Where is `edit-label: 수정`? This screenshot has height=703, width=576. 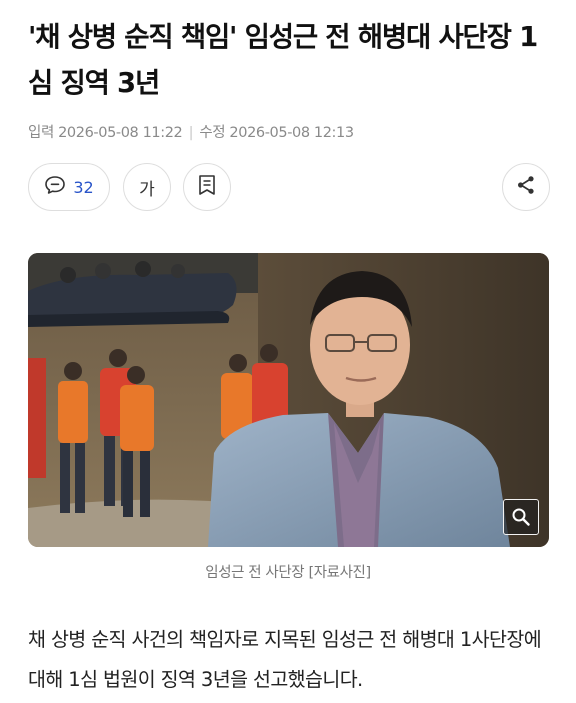 edit-label: 수정 is located at coordinates (212, 133).